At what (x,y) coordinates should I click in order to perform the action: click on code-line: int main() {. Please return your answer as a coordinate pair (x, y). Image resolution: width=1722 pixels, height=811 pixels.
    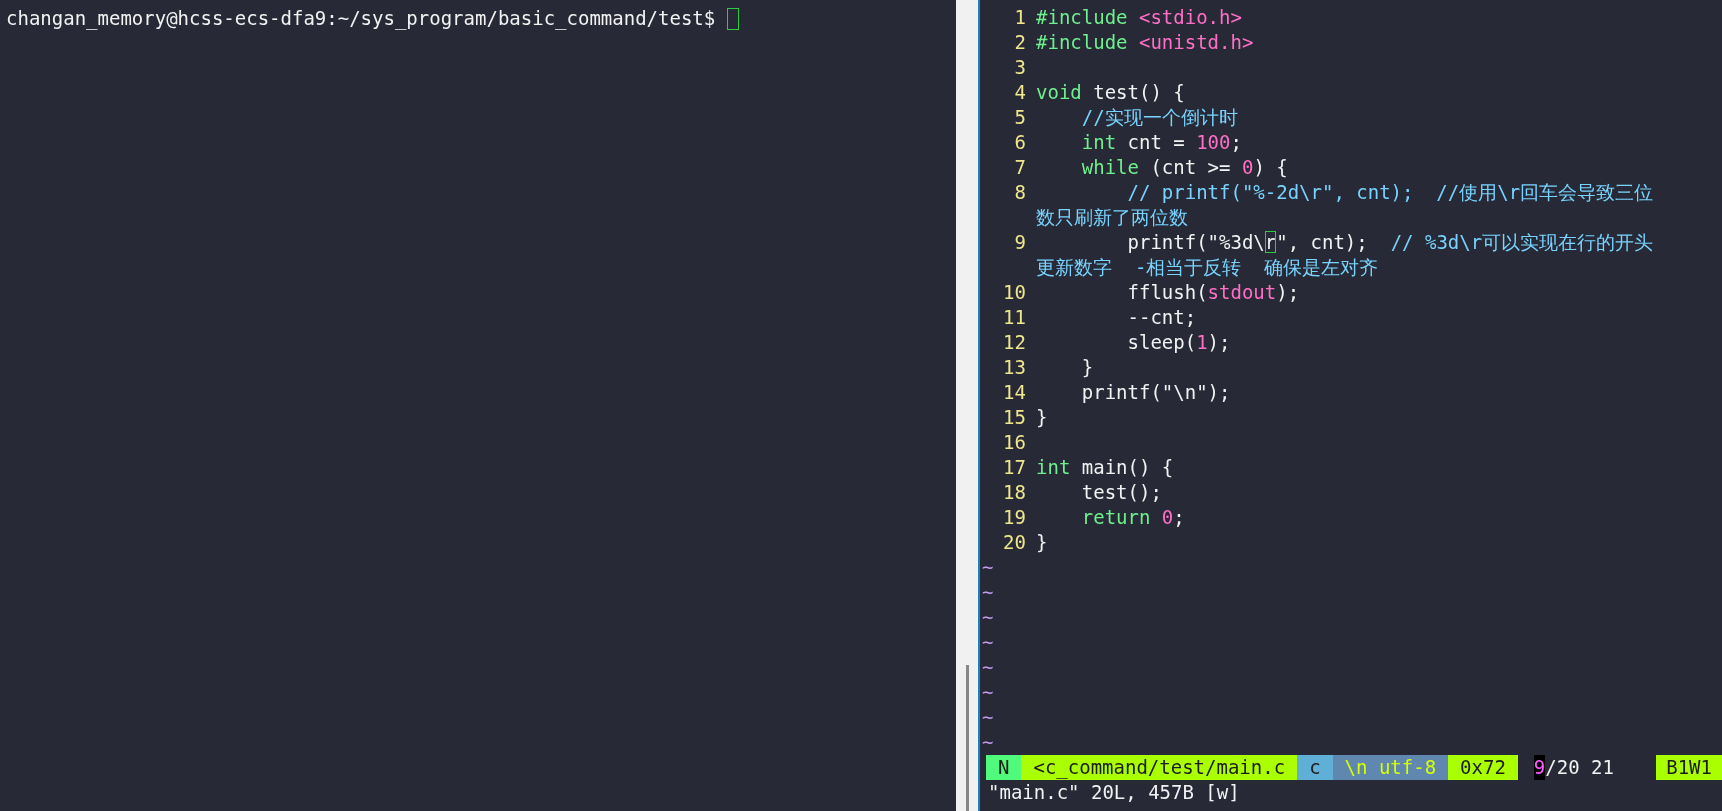
    Looking at the image, I should click on (1105, 467).